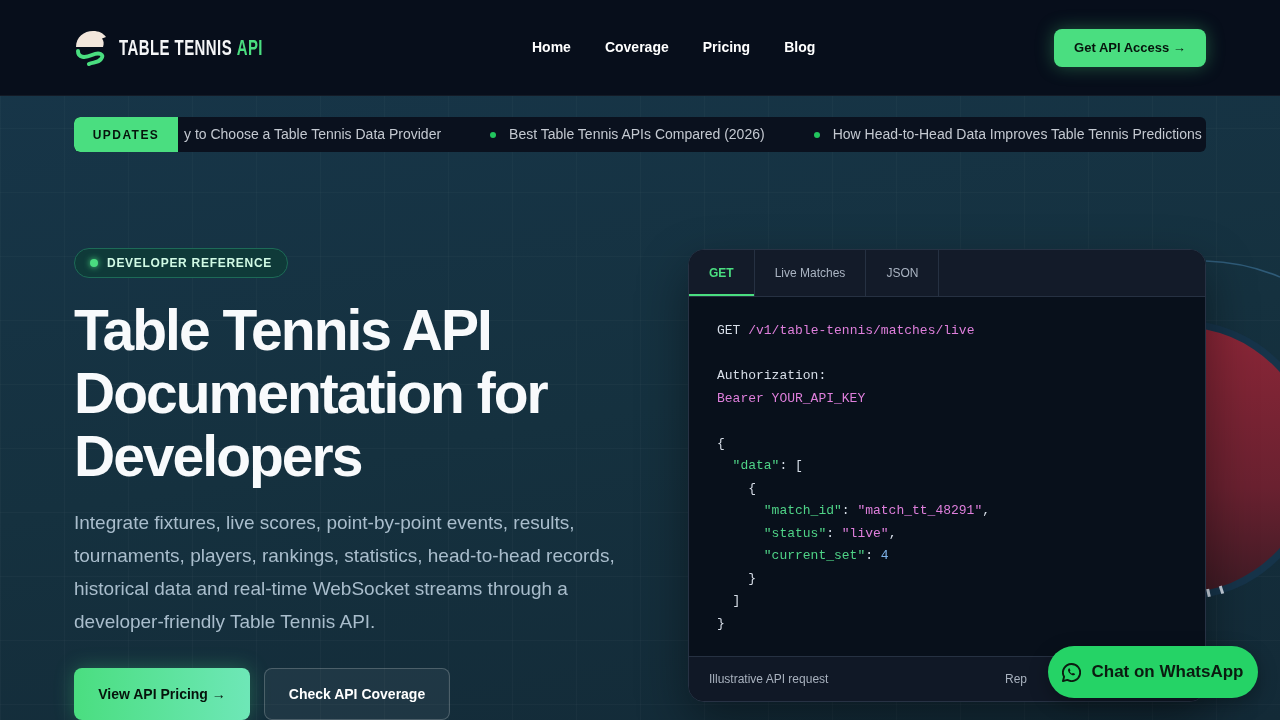 The height and width of the screenshot is (720, 1280). Describe the element at coordinates (736, 601) in the screenshot. I see `code-line: ]` at that location.